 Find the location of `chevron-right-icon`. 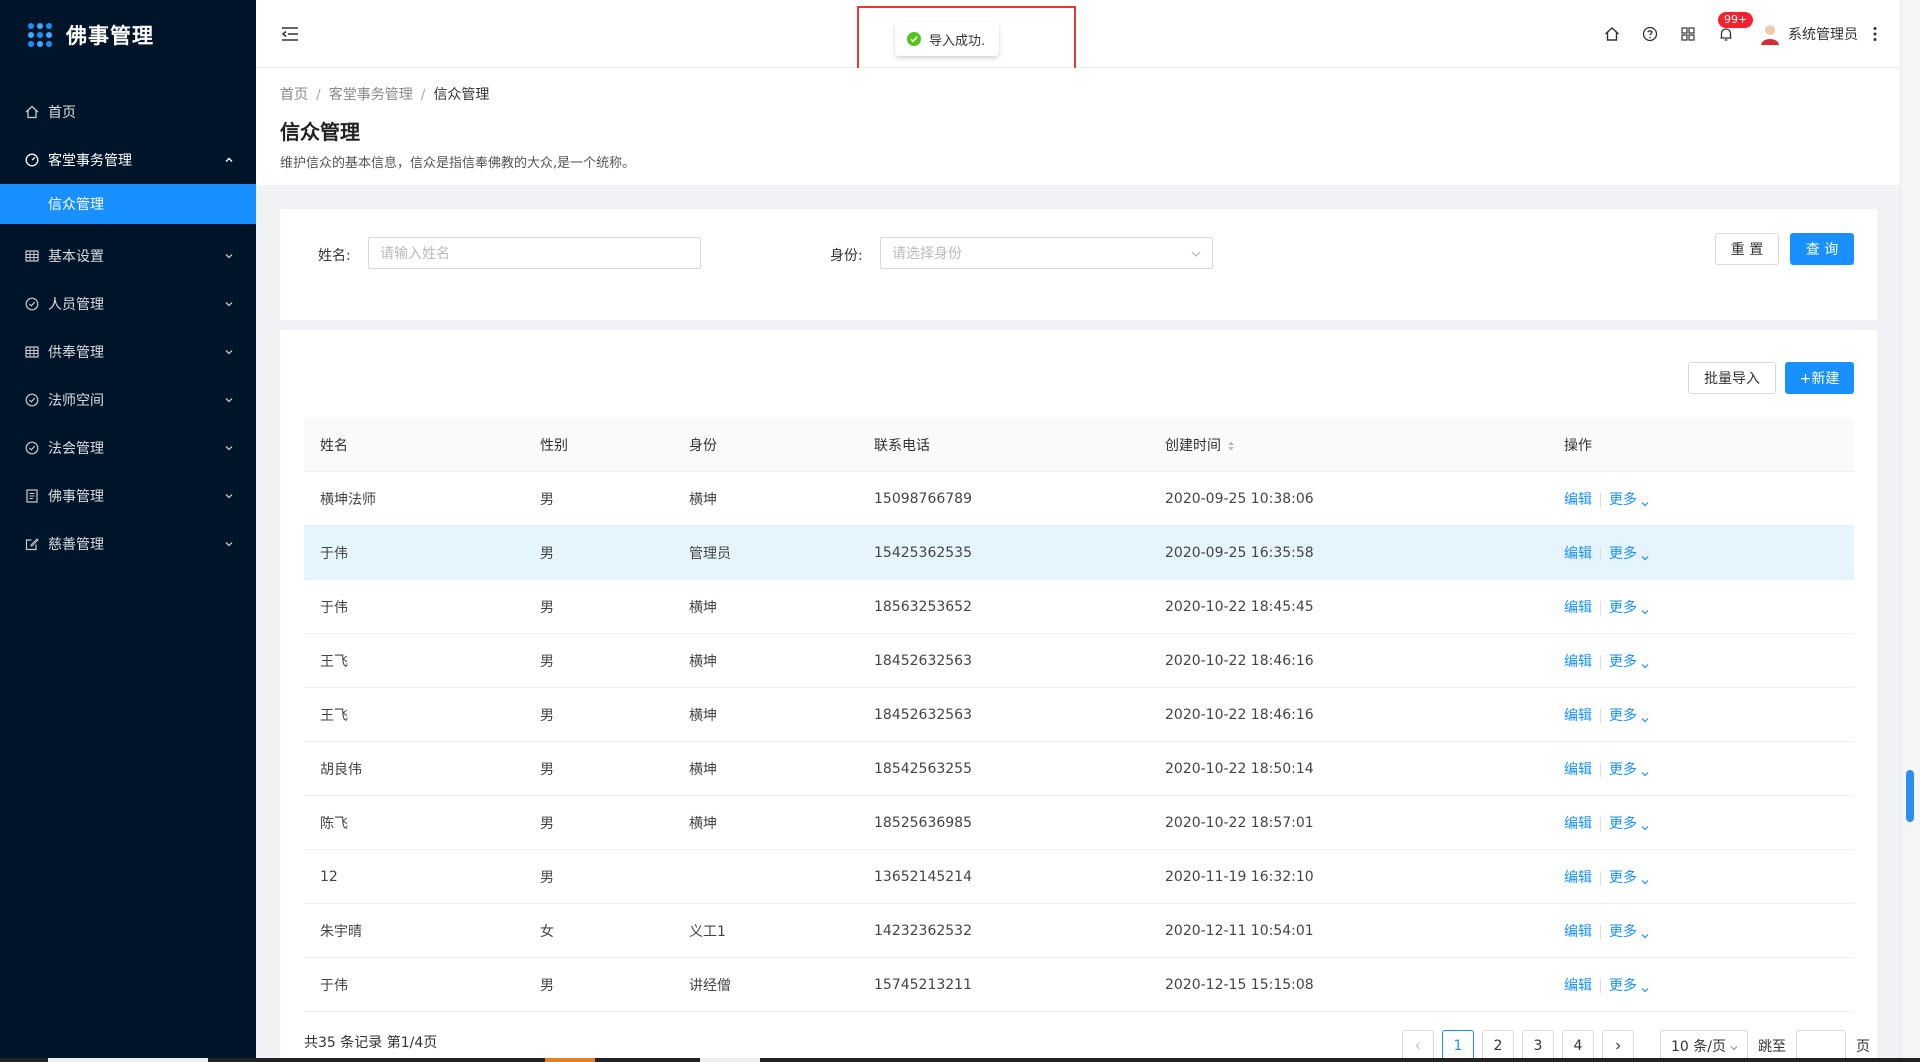

chevron-right-icon is located at coordinates (1618, 1046).